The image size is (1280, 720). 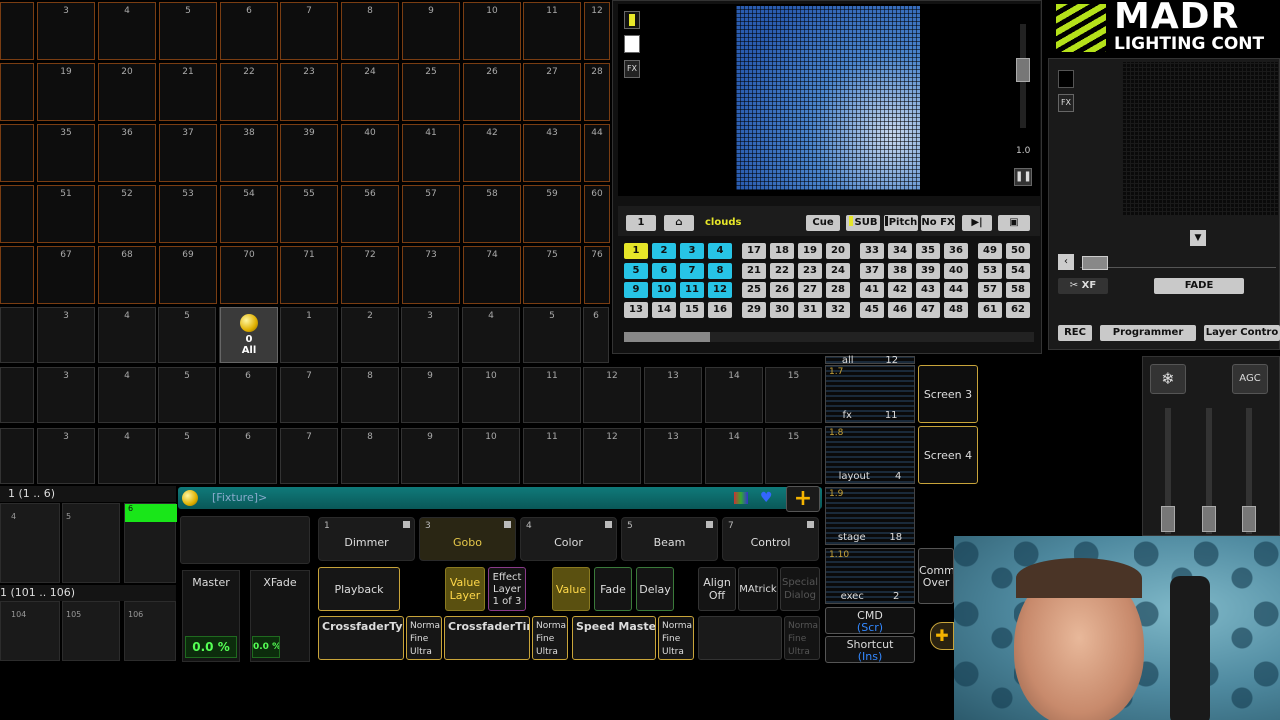 What do you see at coordinates (1209, 519) in the screenshot?
I see `audio-fader-2-handle` at bounding box center [1209, 519].